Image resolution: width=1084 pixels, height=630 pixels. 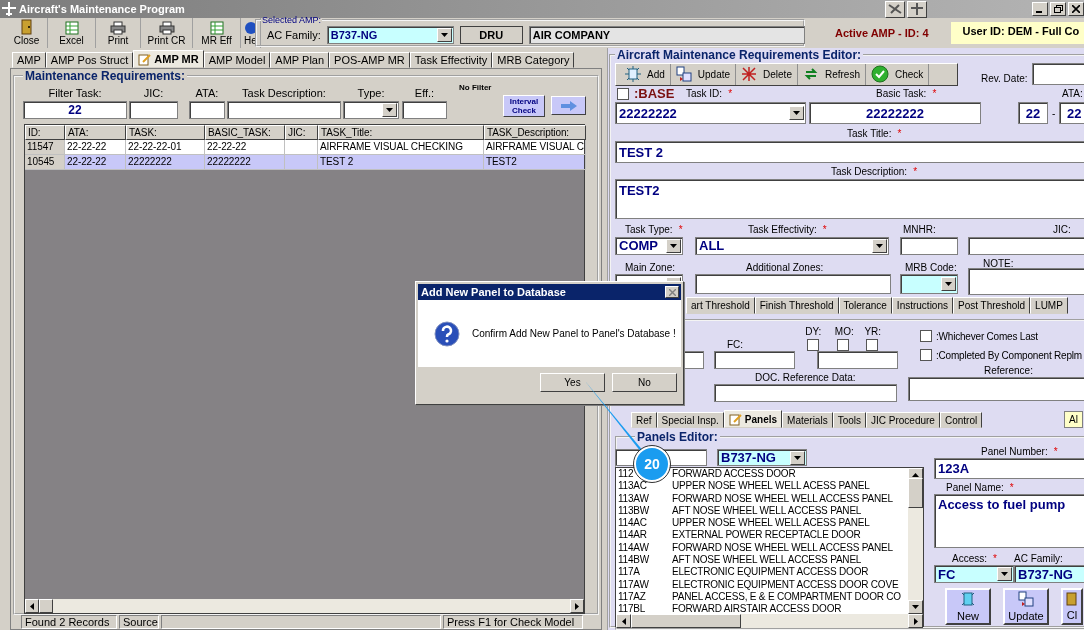 What do you see at coordinates (805, 377) in the screenshot?
I see `field-label: DOC. Reference Data:` at bounding box center [805, 377].